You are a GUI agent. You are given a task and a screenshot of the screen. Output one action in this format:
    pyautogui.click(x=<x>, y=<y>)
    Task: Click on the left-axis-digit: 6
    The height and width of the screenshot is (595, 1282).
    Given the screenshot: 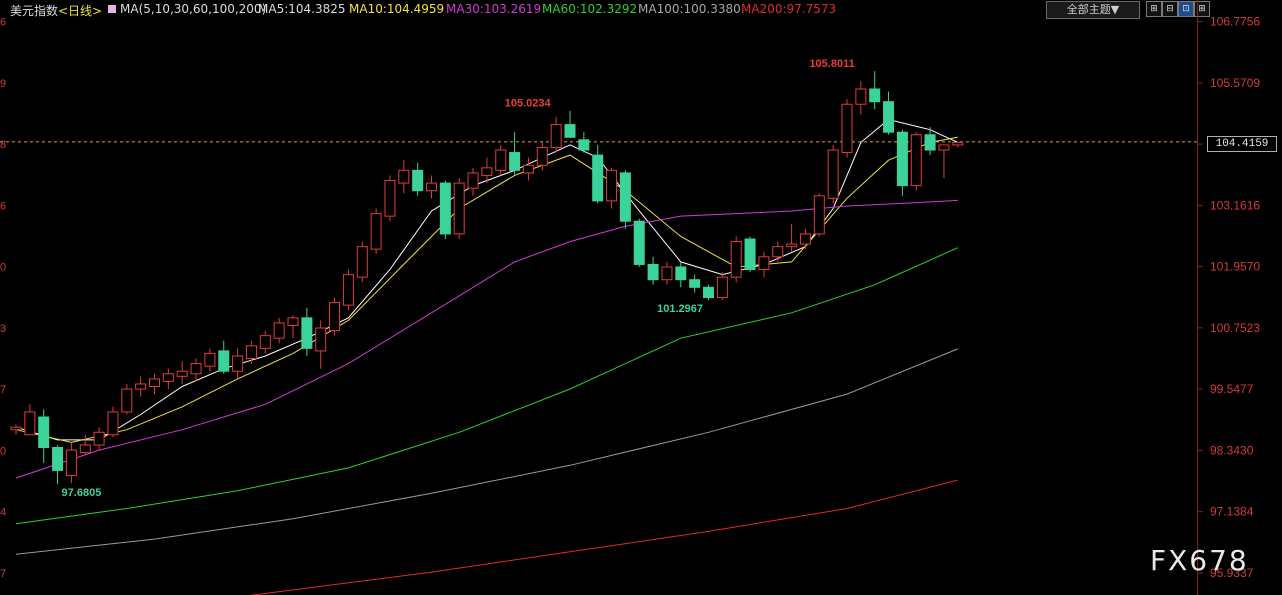 What is the action you would take?
    pyautogui.click(x=3, y=206)
    